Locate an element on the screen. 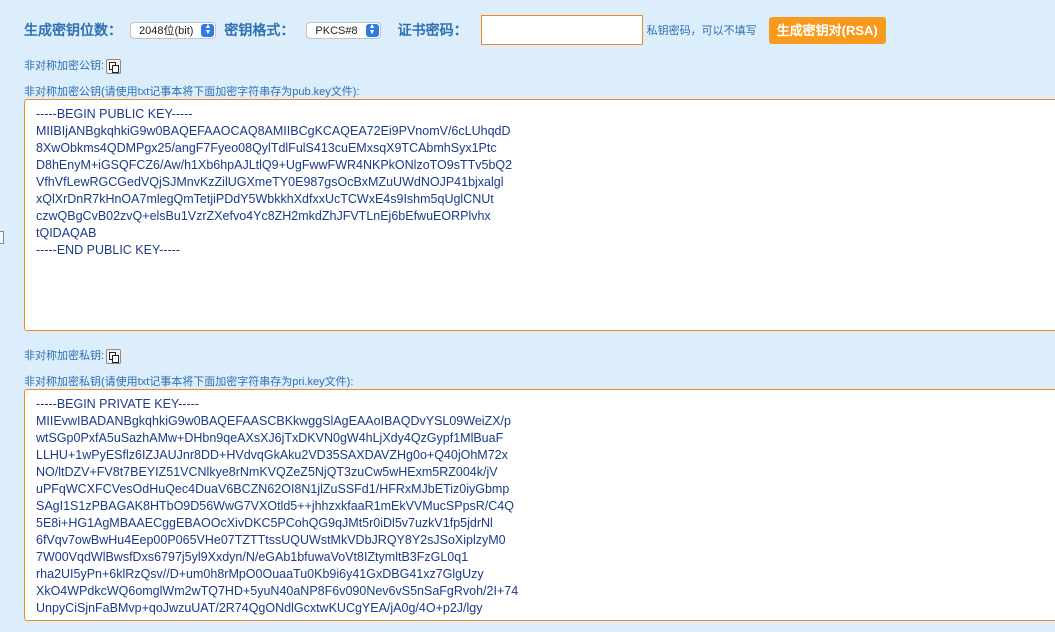 The image size is (1055, 632). private-key-instruction: 非对称加密私钥(请使用txt记事本将下面加密字符串存为pri.key文件): is located at coordinates (189, 382).